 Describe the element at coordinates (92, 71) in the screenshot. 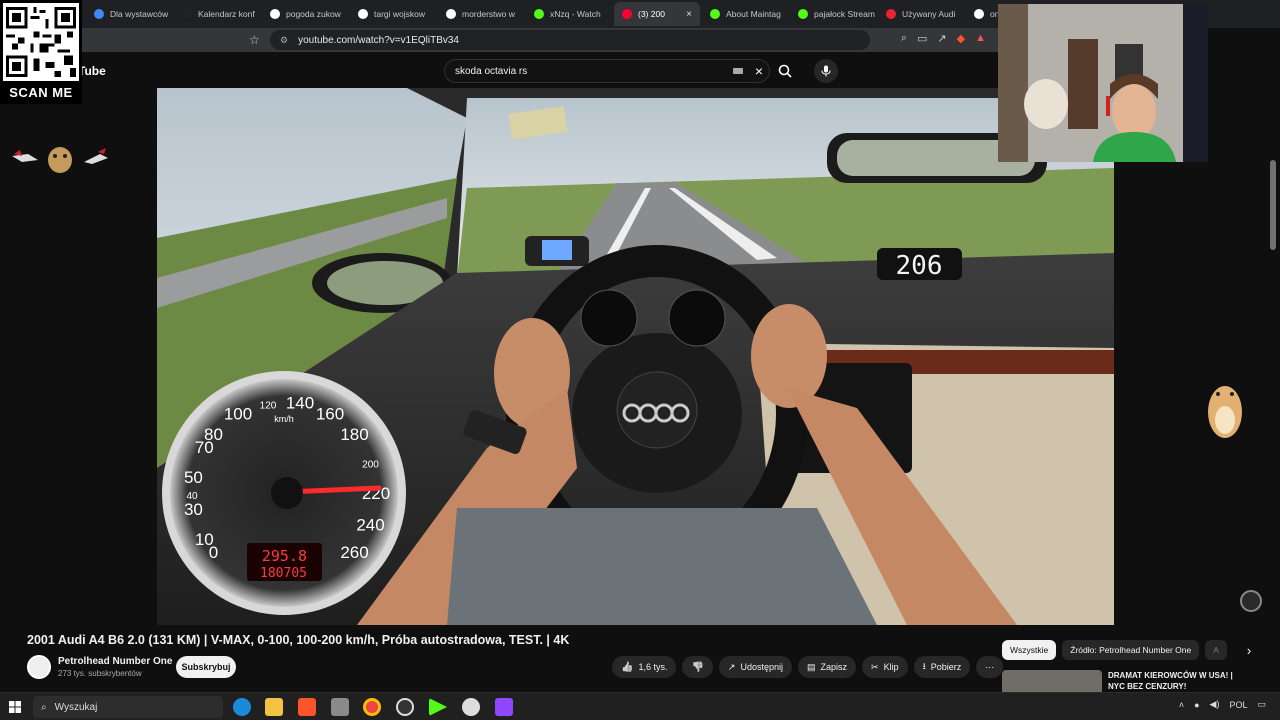

I see `youtube-logo: Tube` at that location.